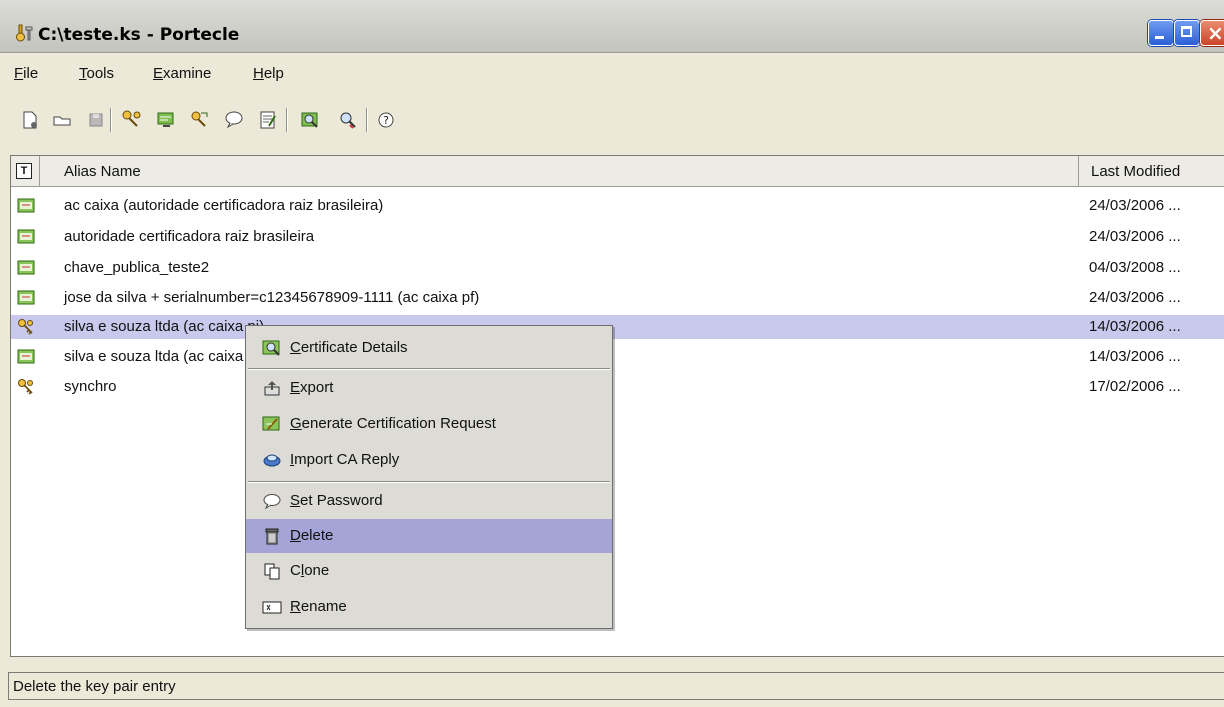  I want to click on delete-icon, so click(272, 536).